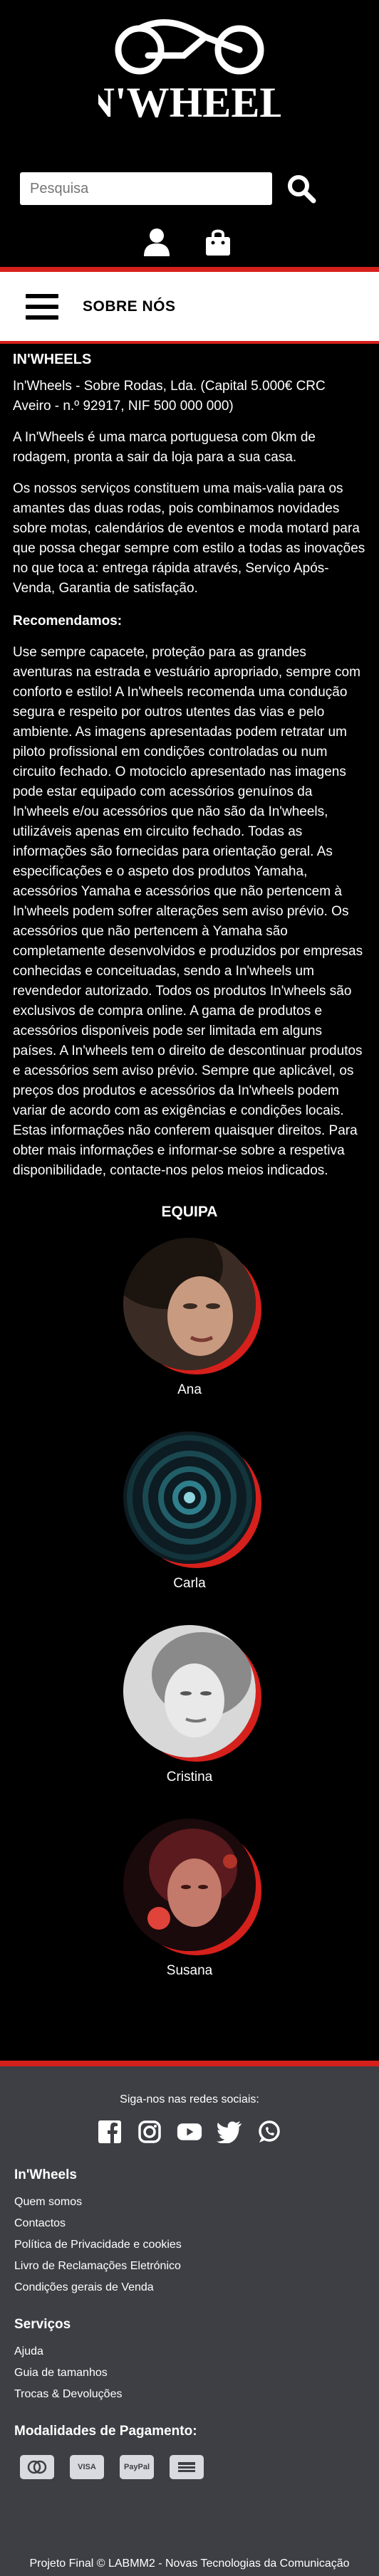  What do you see at coordinates (189, 2245) in the screenshot?
I see `link-privacidade: Política de Privacidade e cookies` at bounding box center [189, 2245].